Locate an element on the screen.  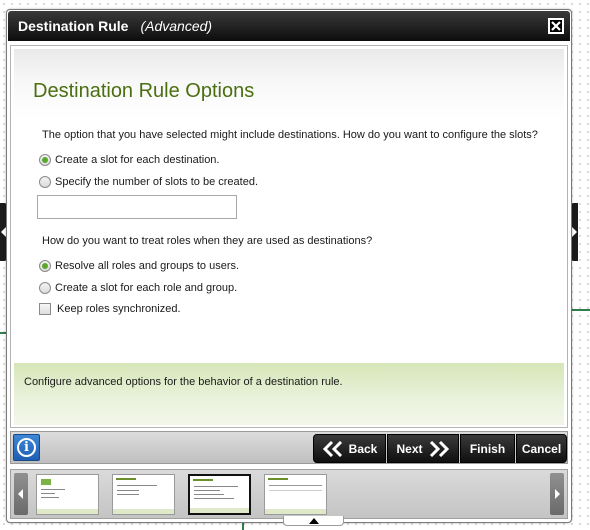
finish-button: Finish is located at coordinates (487, 448).